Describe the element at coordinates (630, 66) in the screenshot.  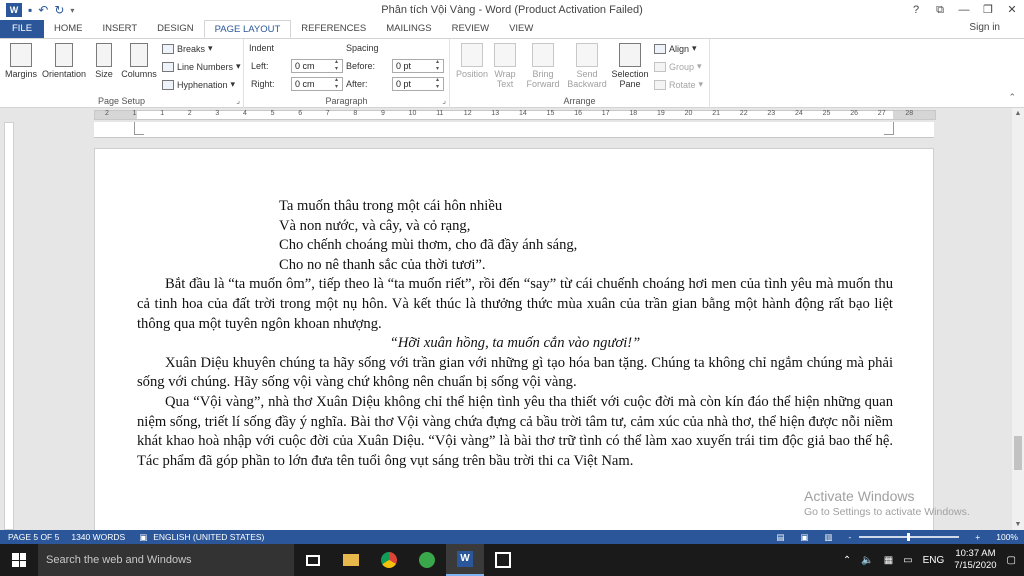
I see `selection-pane-button: Selection Pane` at that location.